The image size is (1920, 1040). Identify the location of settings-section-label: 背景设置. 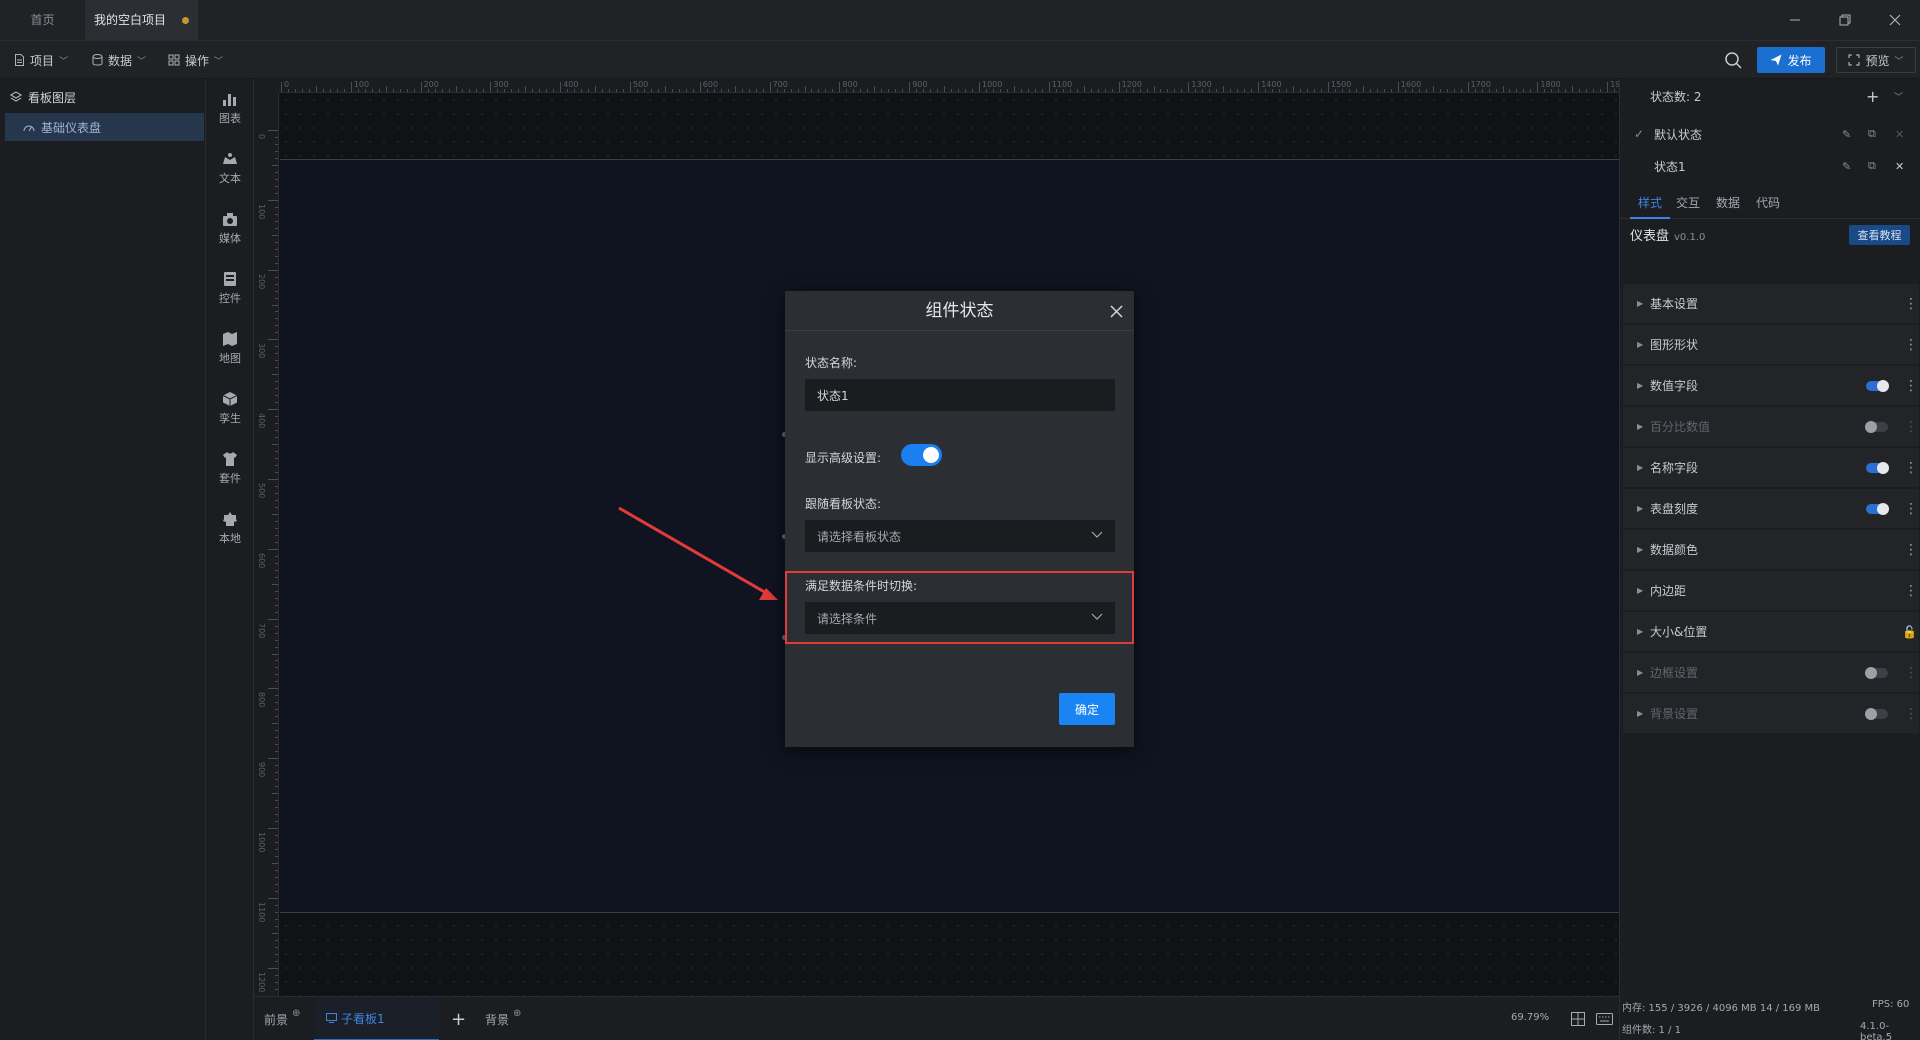
(1674, 714).